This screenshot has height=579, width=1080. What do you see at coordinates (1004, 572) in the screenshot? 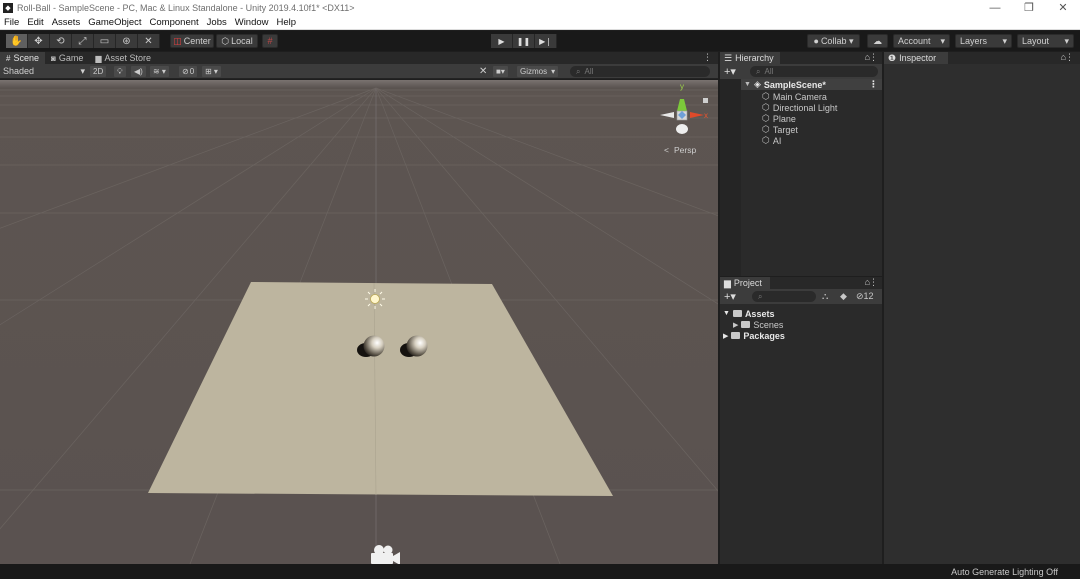
I see `lighting-status: Auto Generate Lighting Off` at bounding box center [1004, 572].